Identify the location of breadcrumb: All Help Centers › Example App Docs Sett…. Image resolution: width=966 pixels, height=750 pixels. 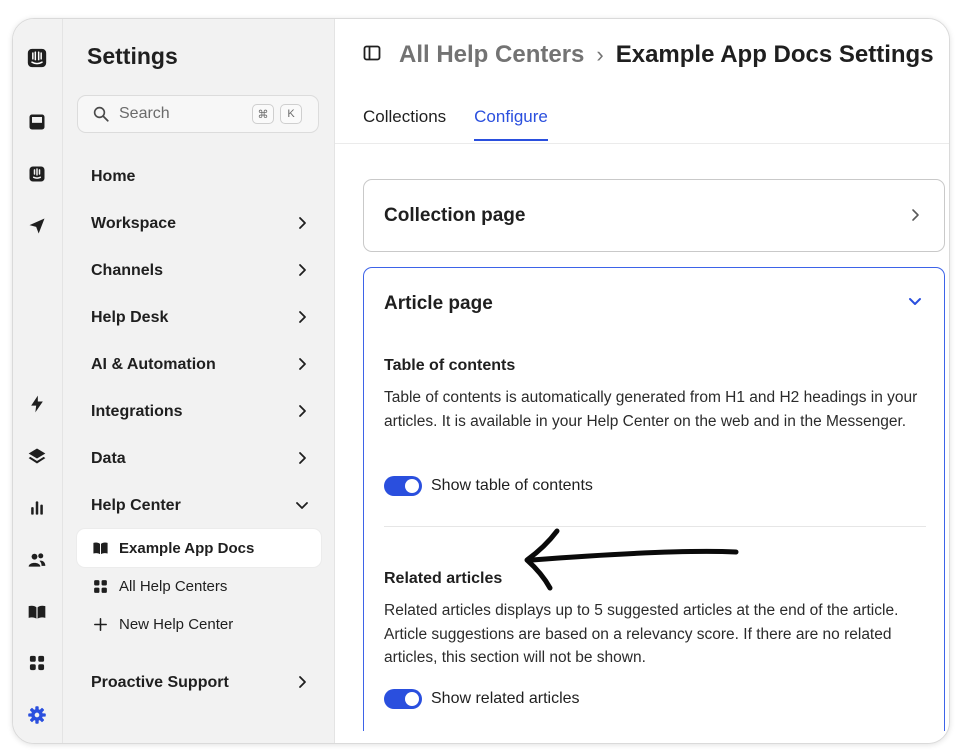
(648, 55).